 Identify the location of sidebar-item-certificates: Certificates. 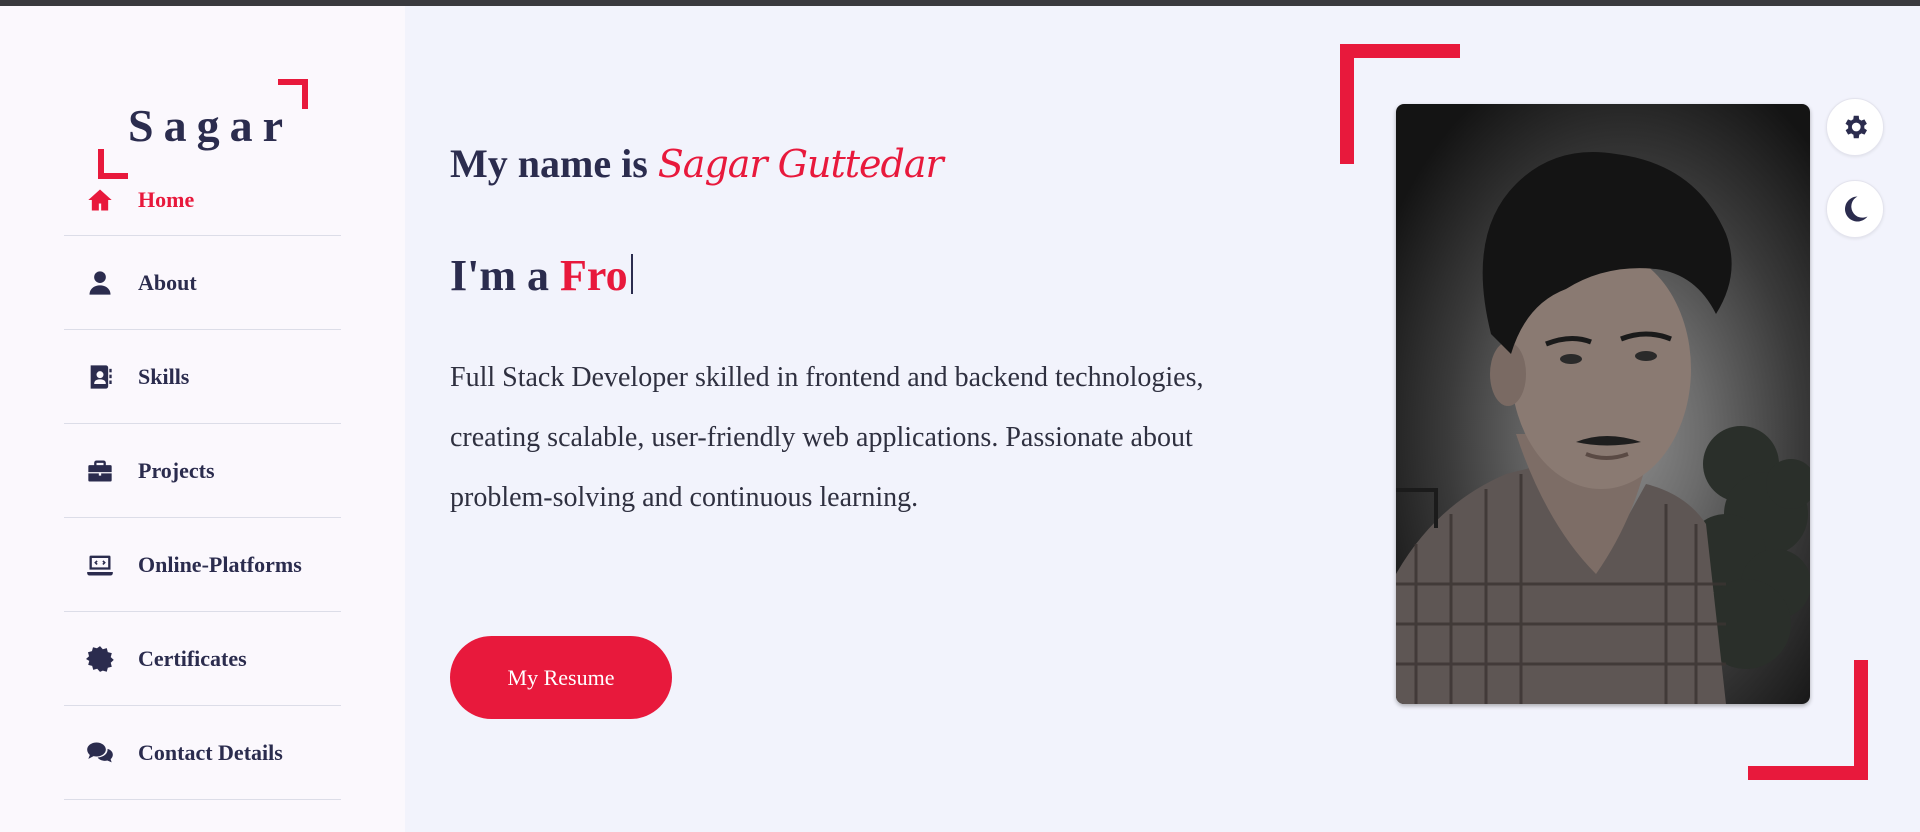
(202, 659).